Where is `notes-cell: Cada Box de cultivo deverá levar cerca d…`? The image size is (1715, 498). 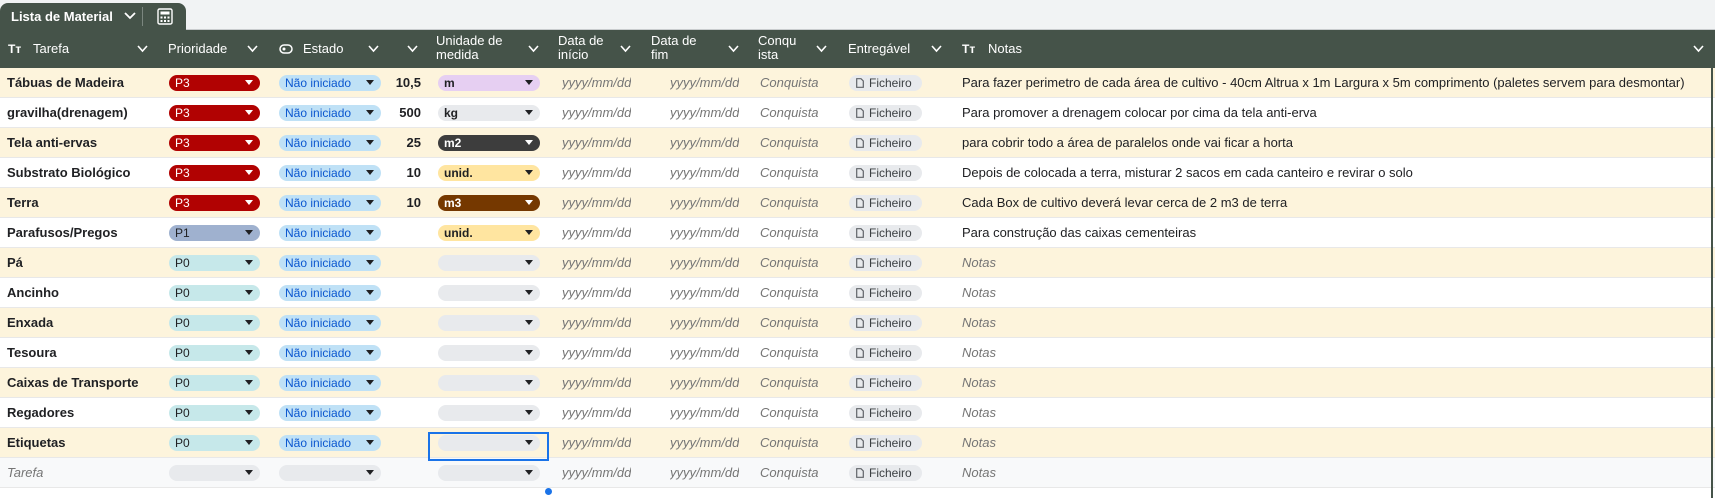 notes-cell: Cada Box de cultivo deverá levar cerca d… is located at coordinates (1336, 202).